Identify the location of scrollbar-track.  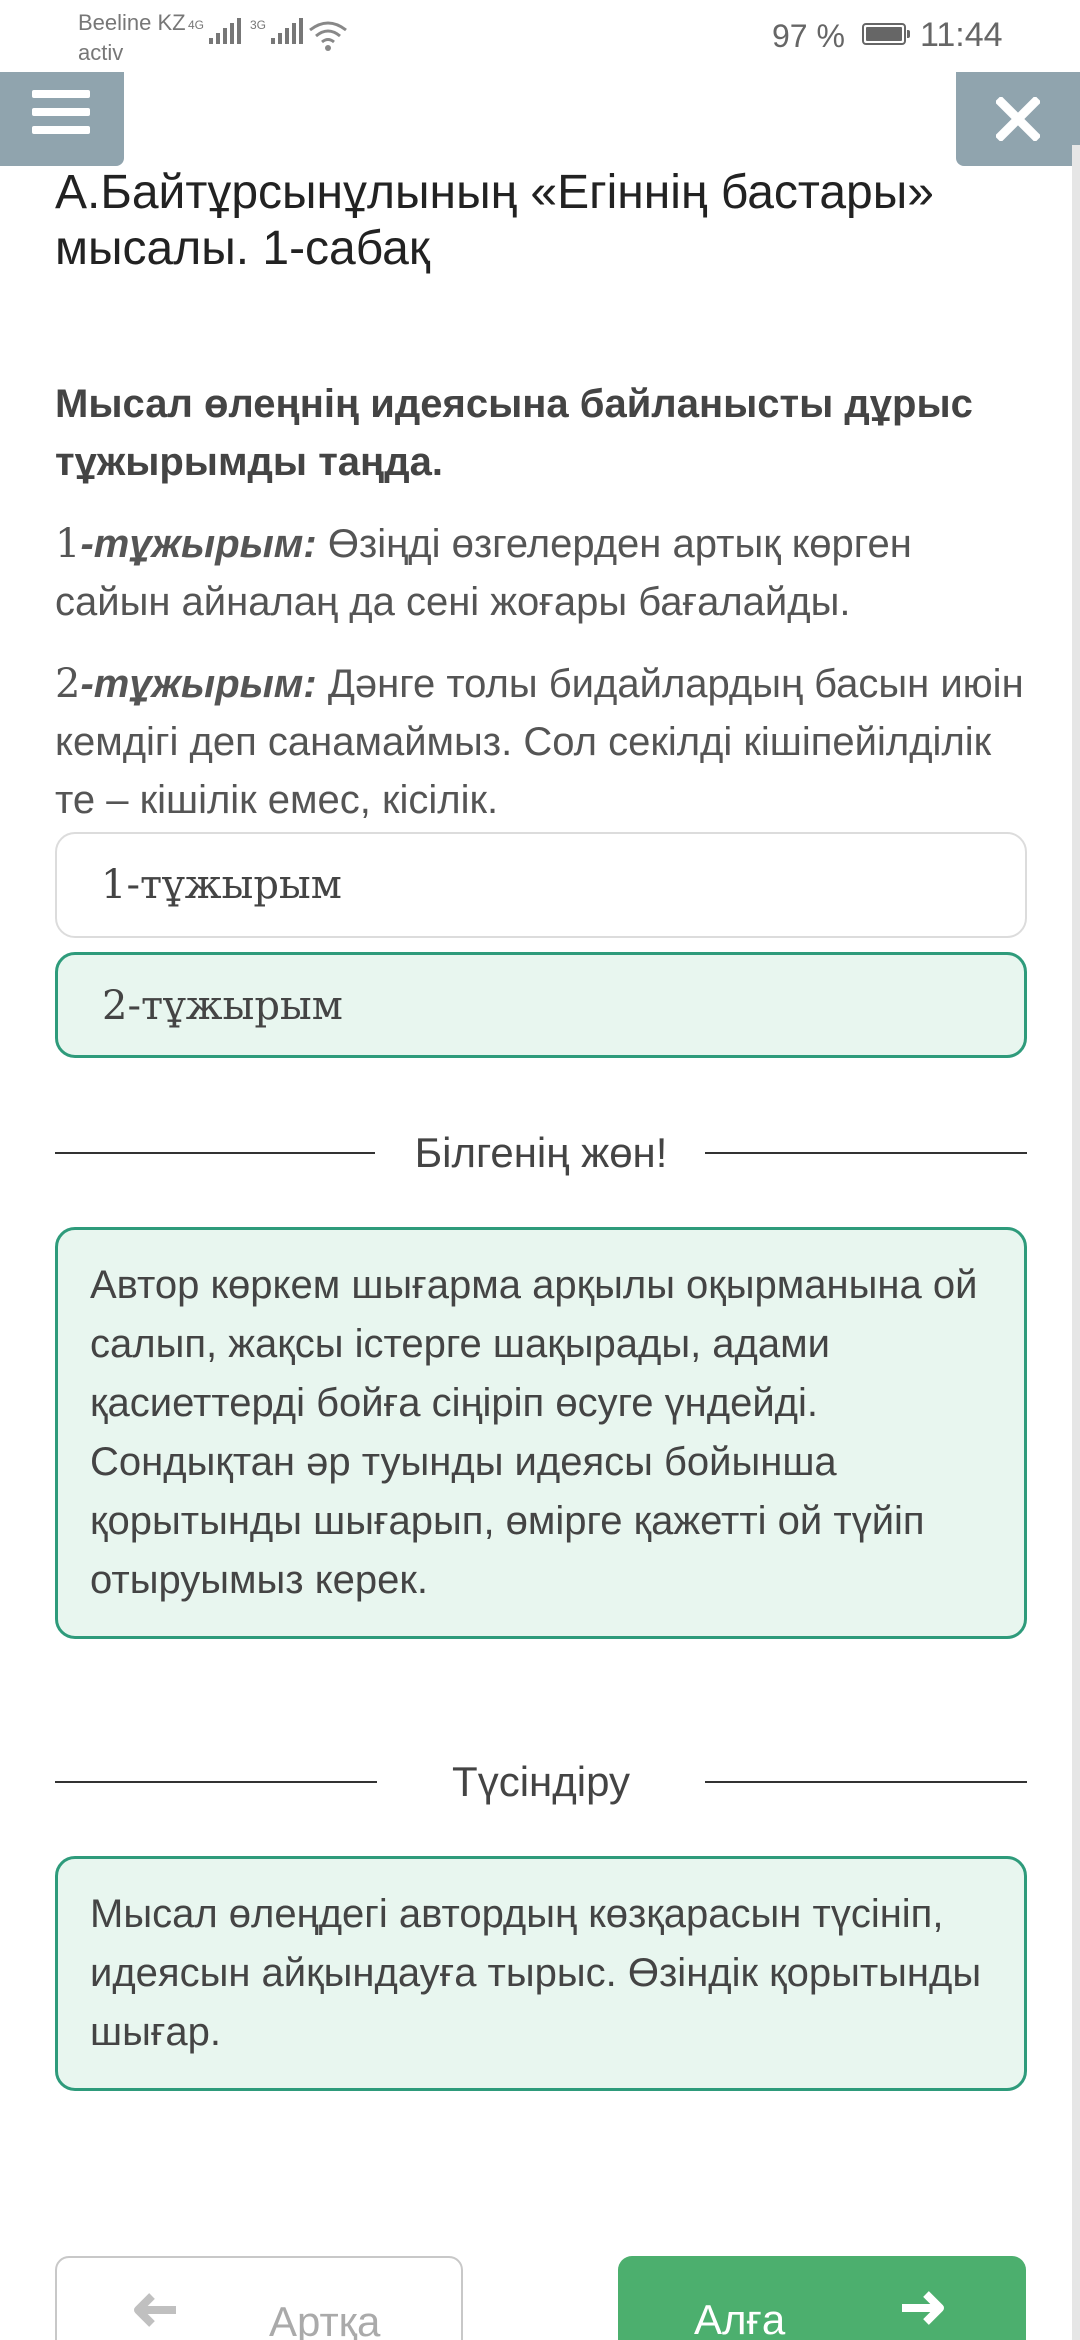
(1076, 1242).